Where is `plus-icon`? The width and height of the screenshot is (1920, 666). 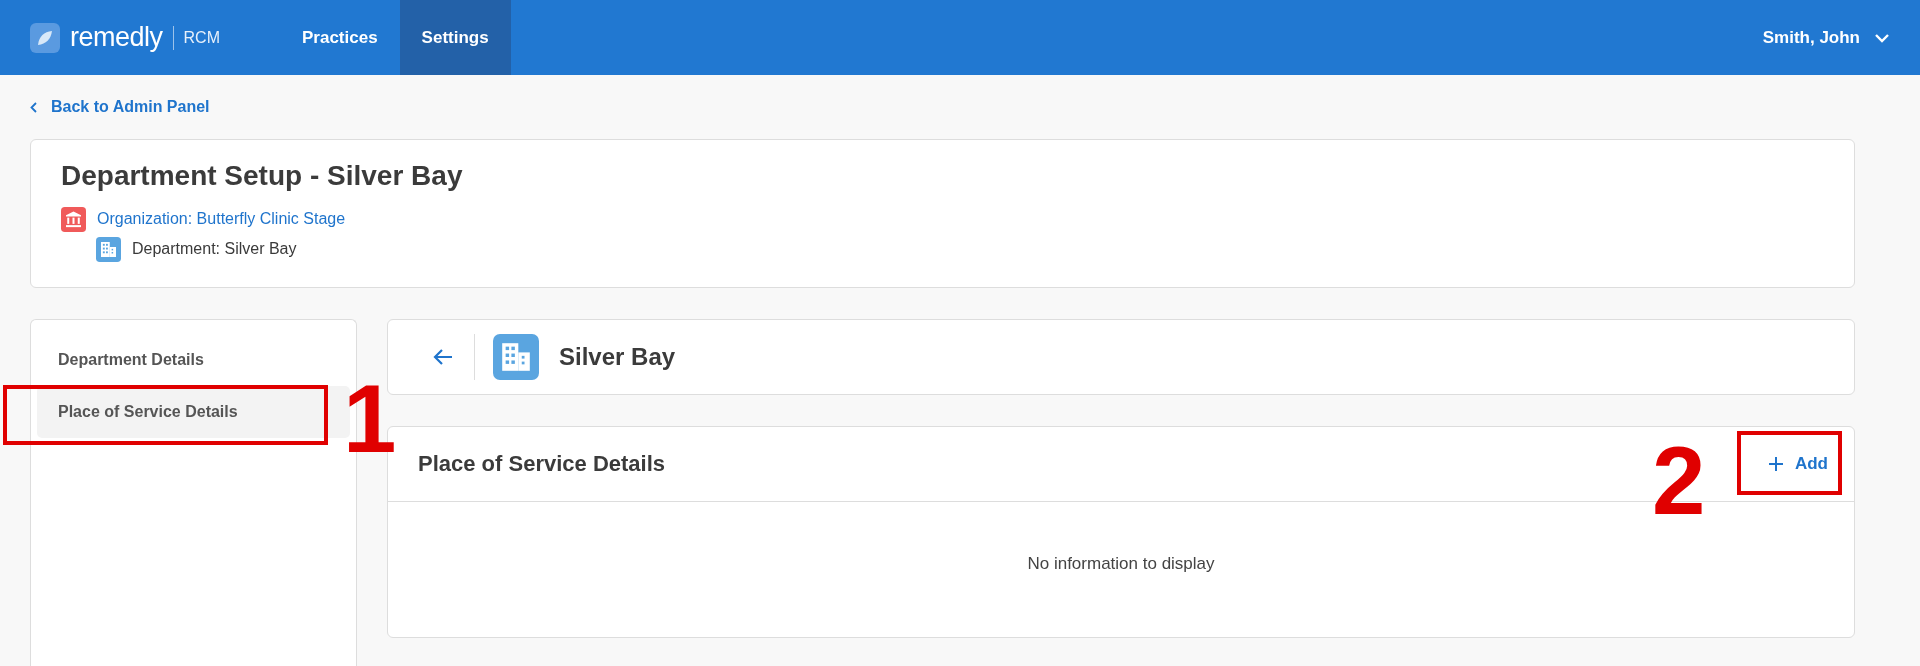 plus-icon is located at coordinates (1775, 464).